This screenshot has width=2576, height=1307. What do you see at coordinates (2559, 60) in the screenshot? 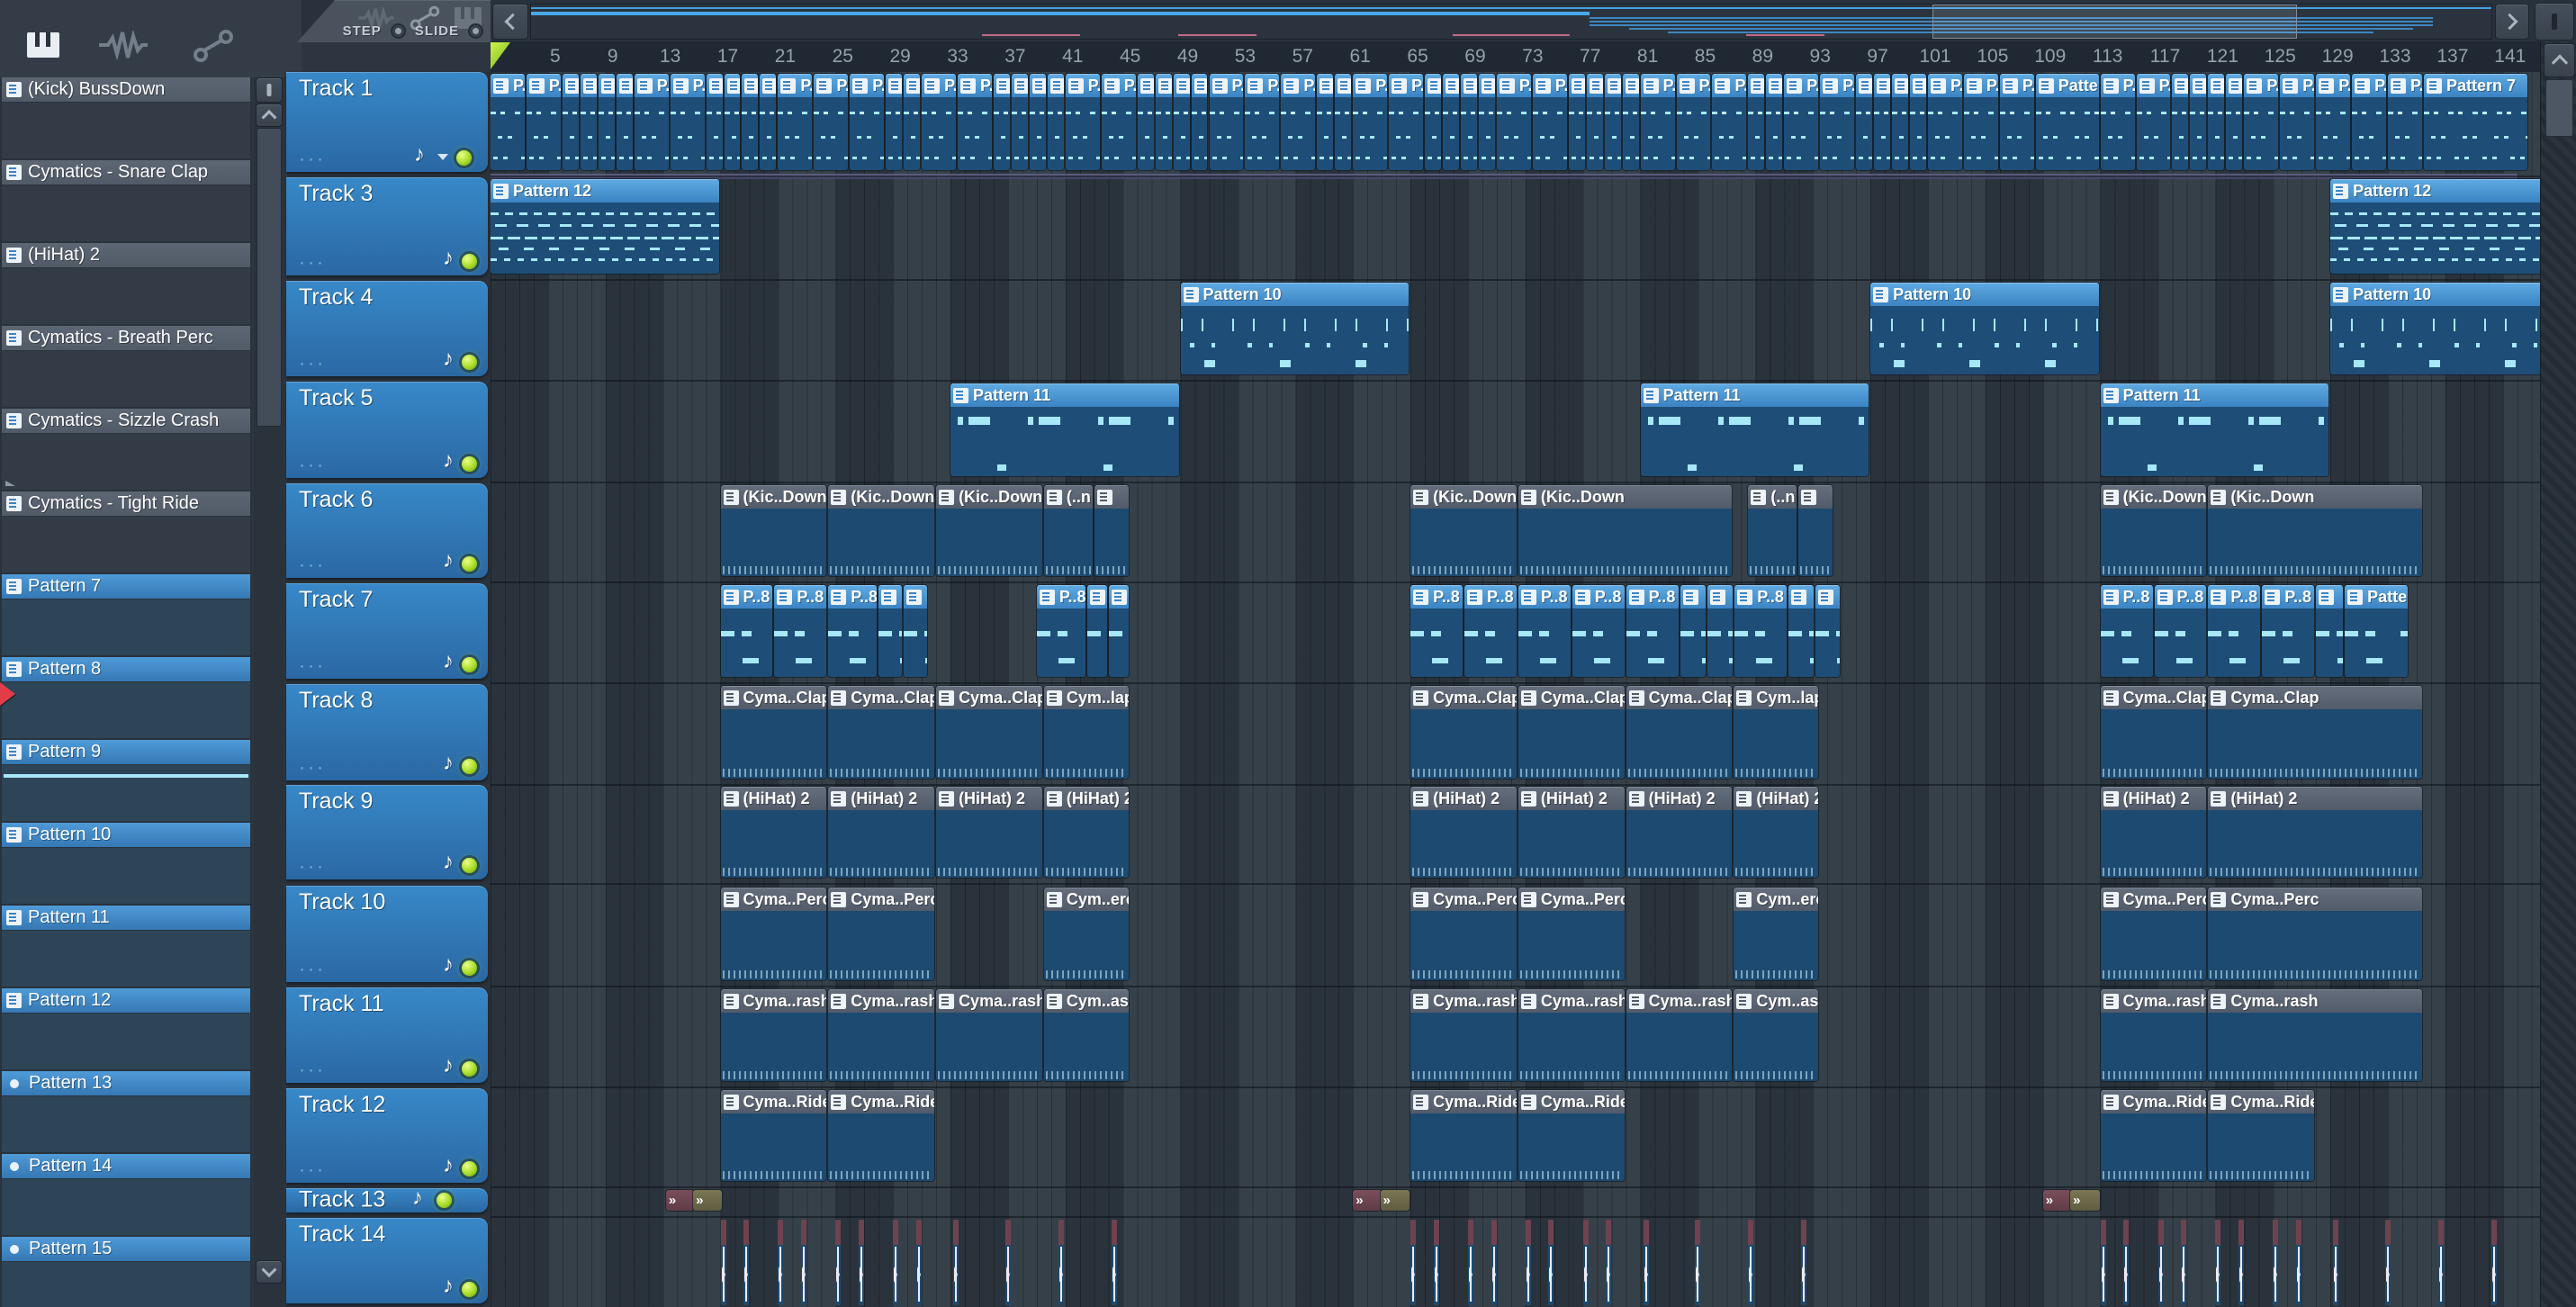
I see `scroll-up-button` at bounding box center [2559, 60].